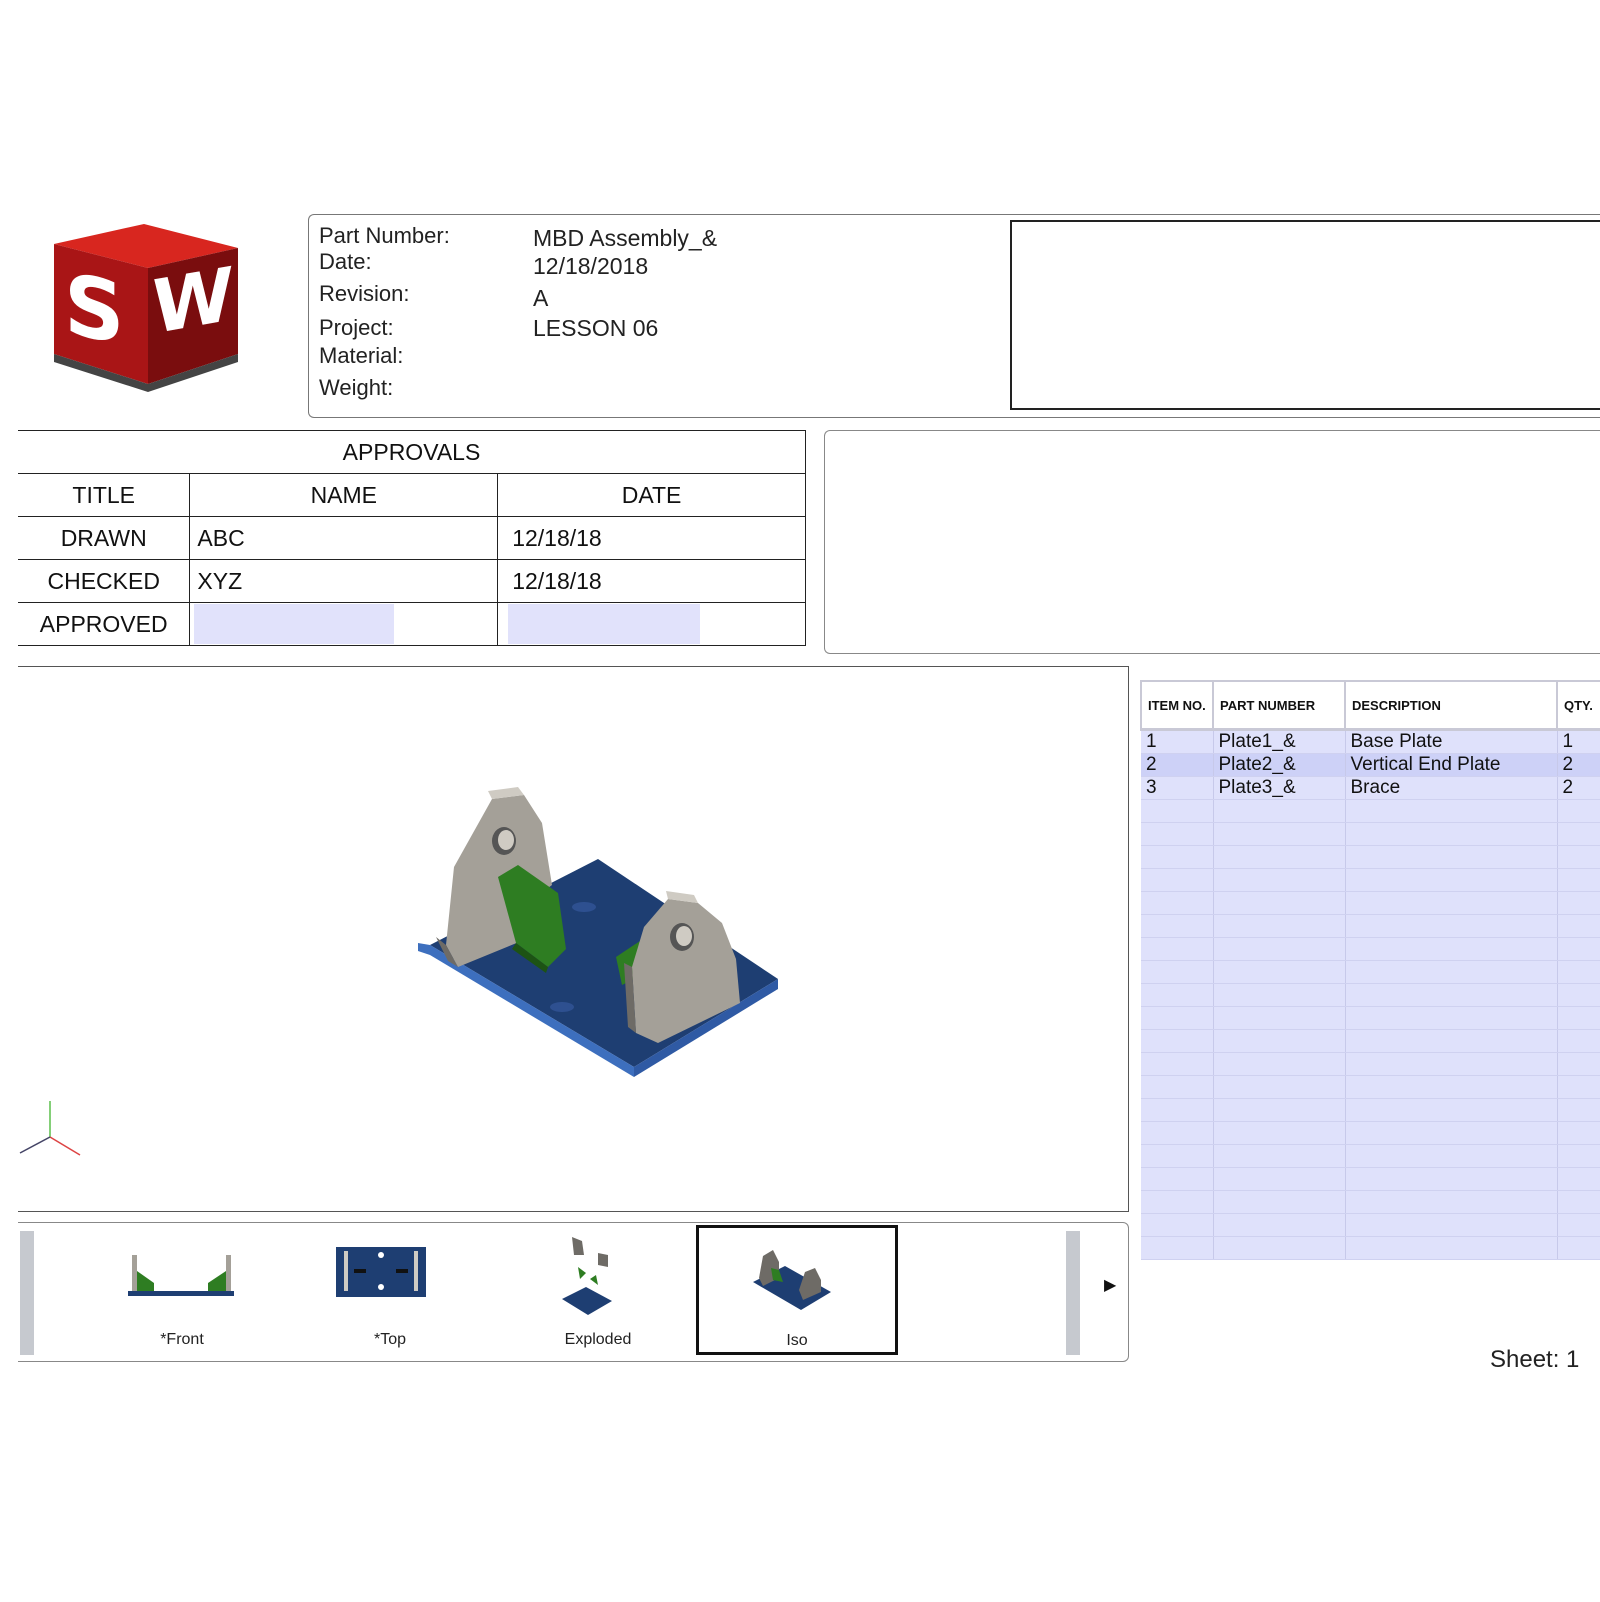  I want to click on assembly-3d-model, so click(398, 971).